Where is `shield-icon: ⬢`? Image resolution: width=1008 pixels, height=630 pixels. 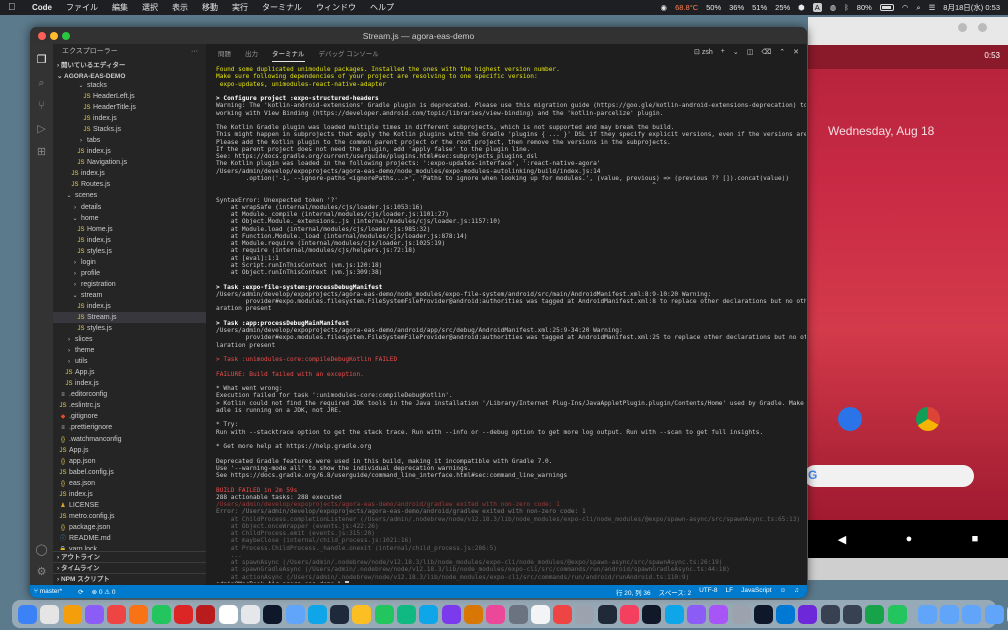
shield-icon: ⬢ is located at coordinates (801, 7).